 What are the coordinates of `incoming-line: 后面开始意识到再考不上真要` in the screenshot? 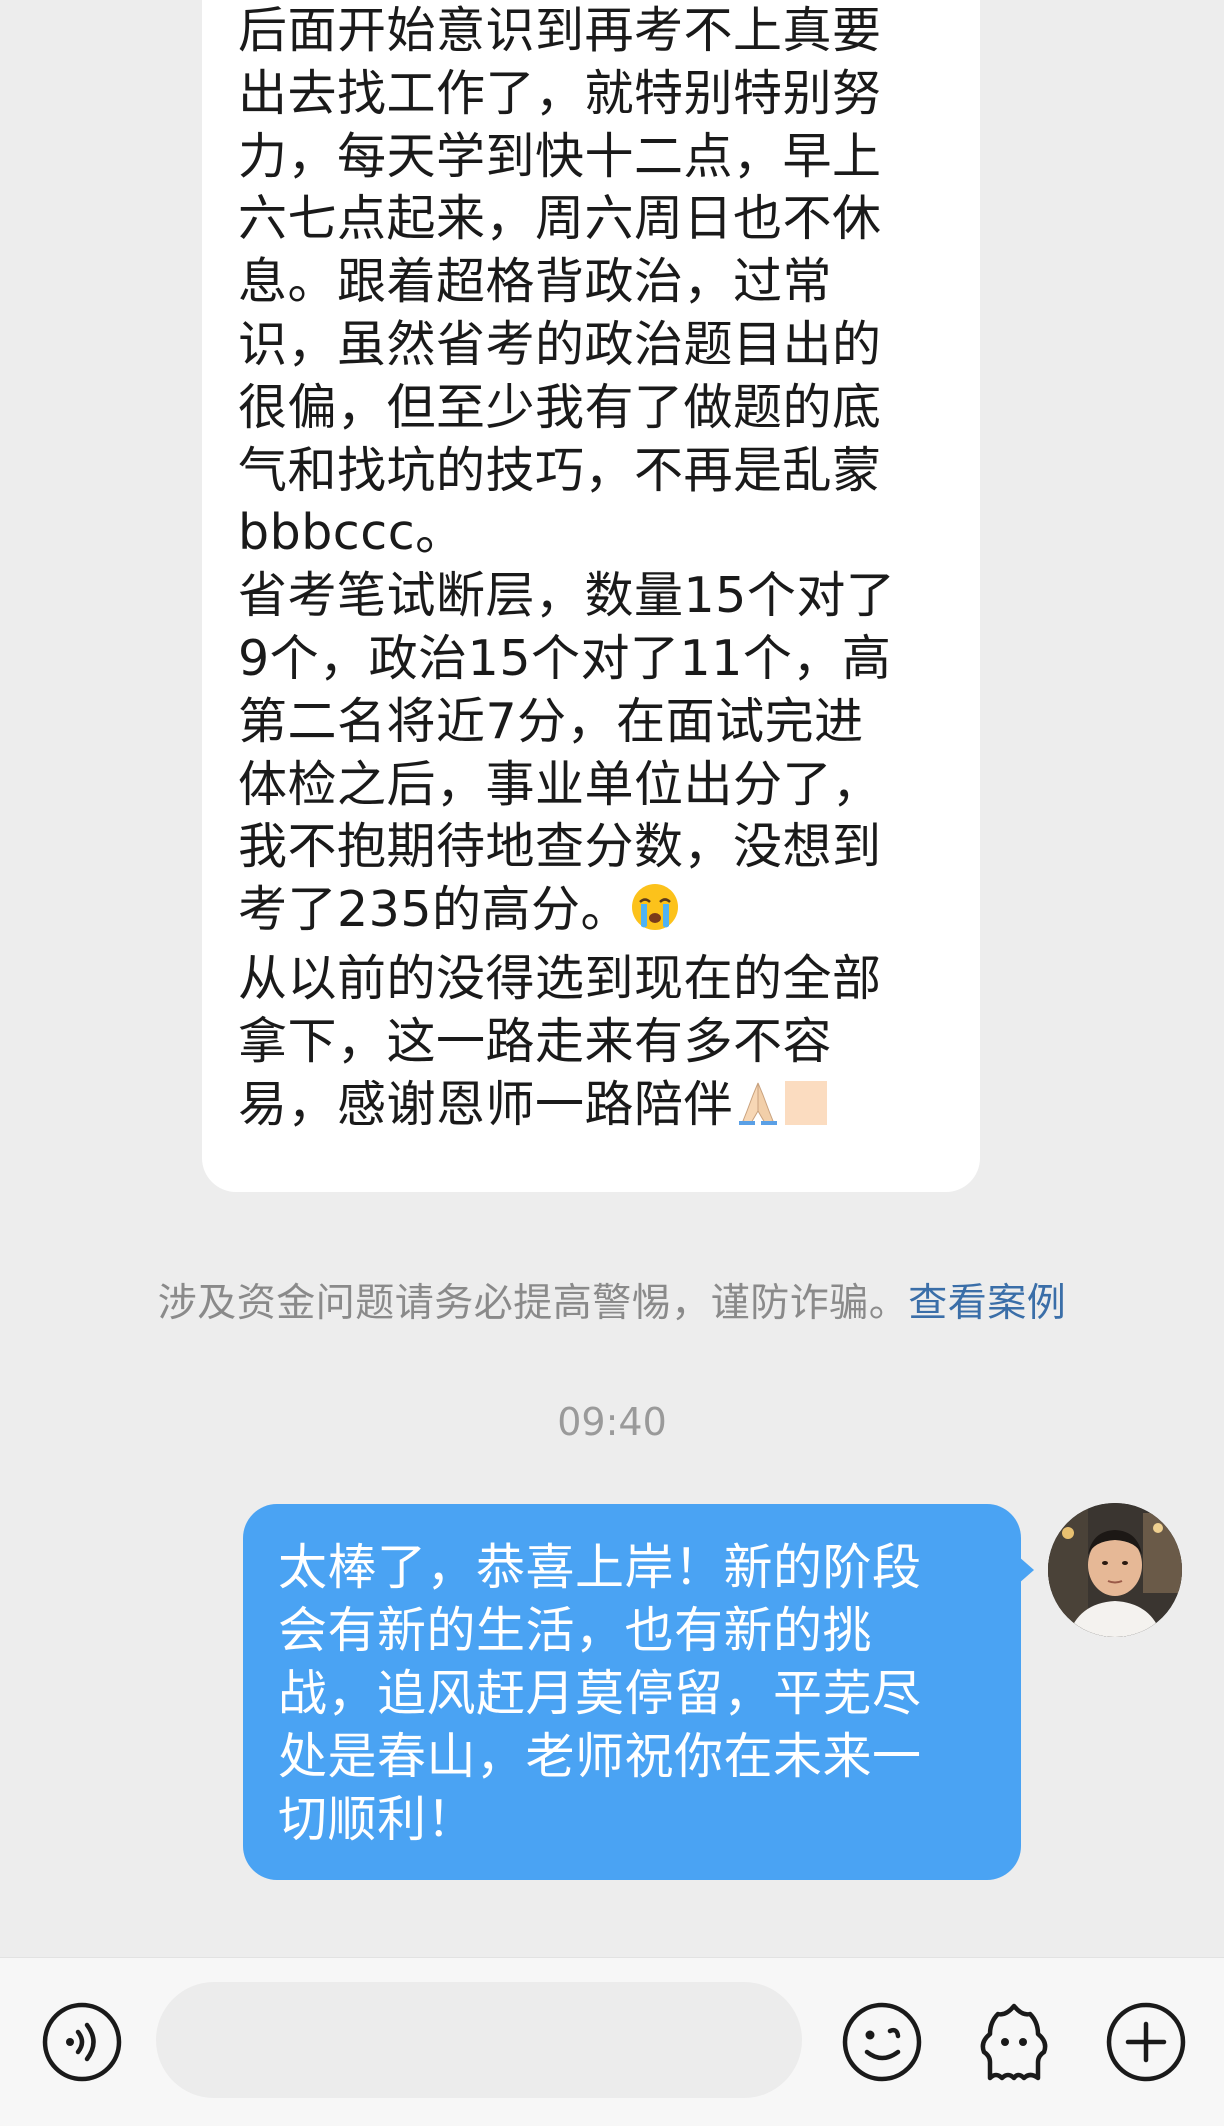 It's located at (560, 30).